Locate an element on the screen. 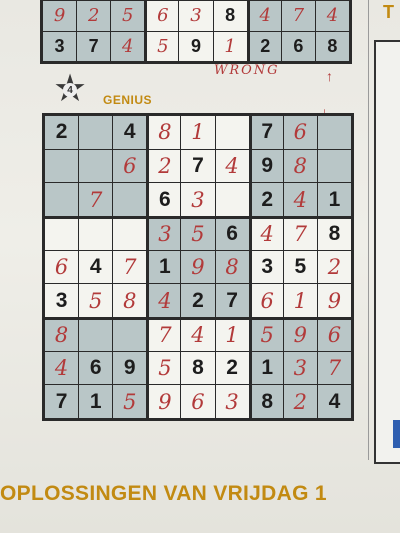  arrow-up-icon: ↑ is located at coordinates (329, 76).